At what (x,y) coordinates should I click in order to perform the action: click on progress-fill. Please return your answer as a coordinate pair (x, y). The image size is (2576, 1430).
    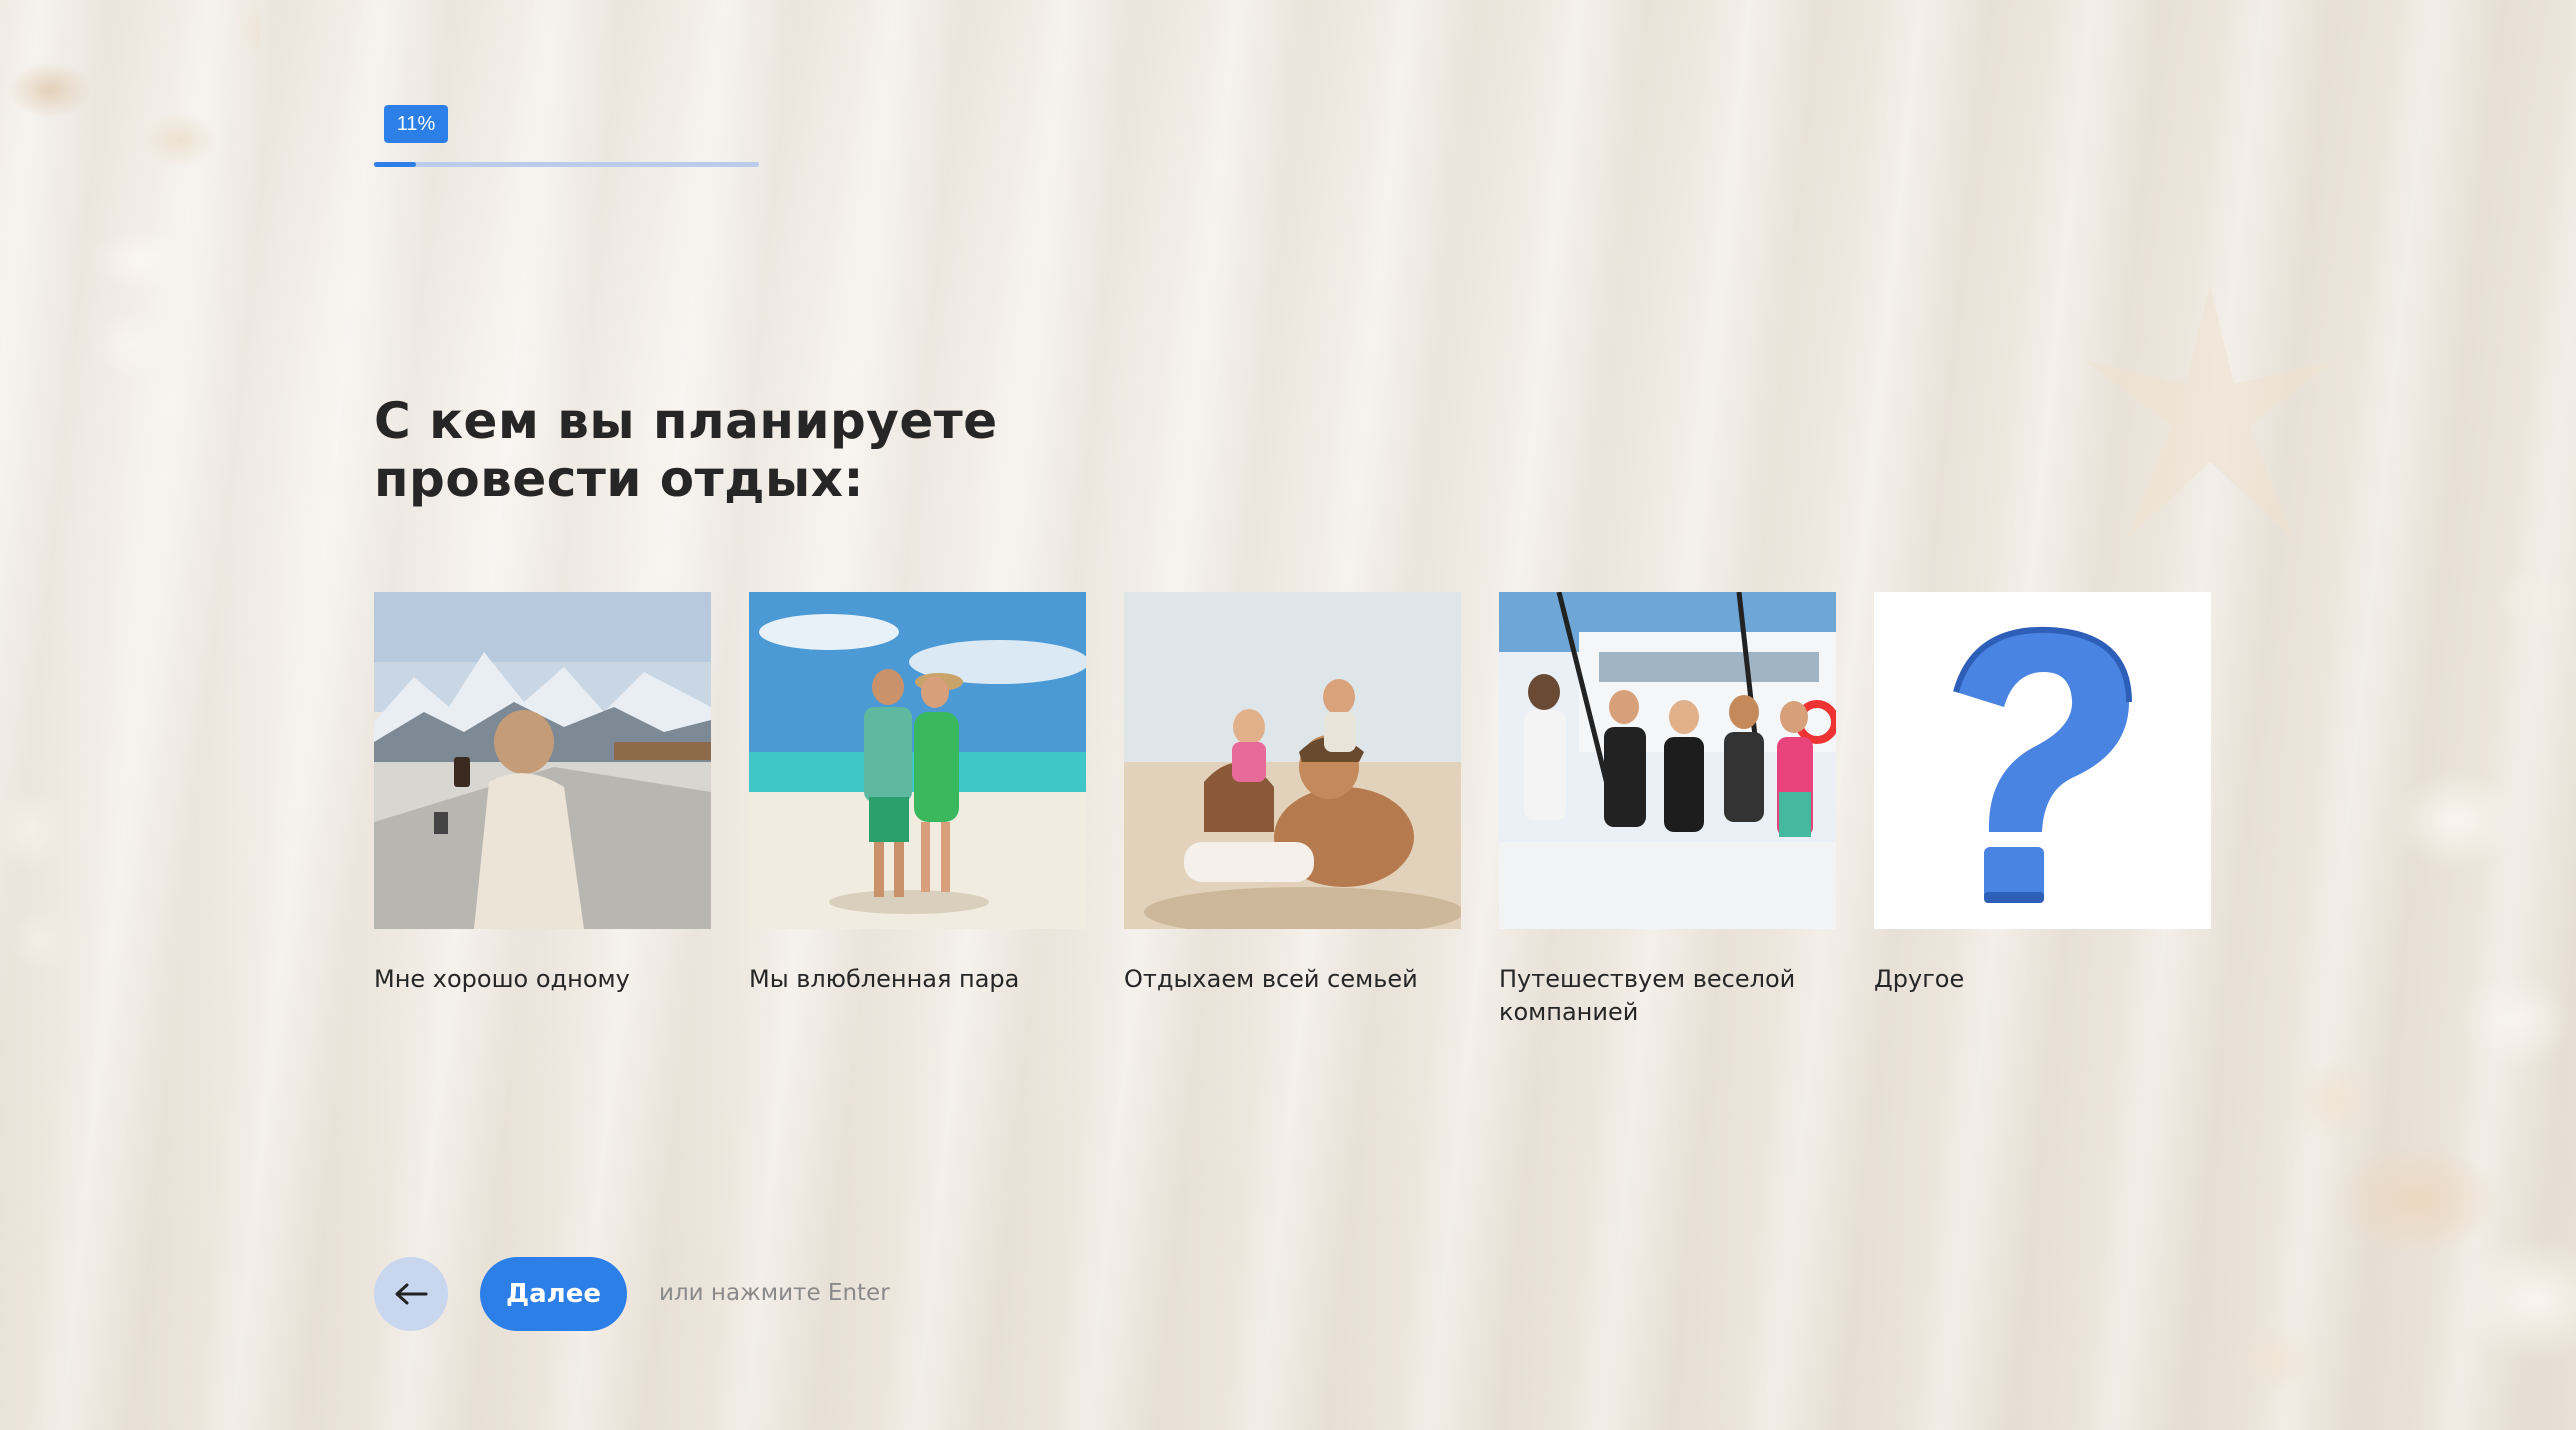
    Looking at the image, I should click on (395, 164).